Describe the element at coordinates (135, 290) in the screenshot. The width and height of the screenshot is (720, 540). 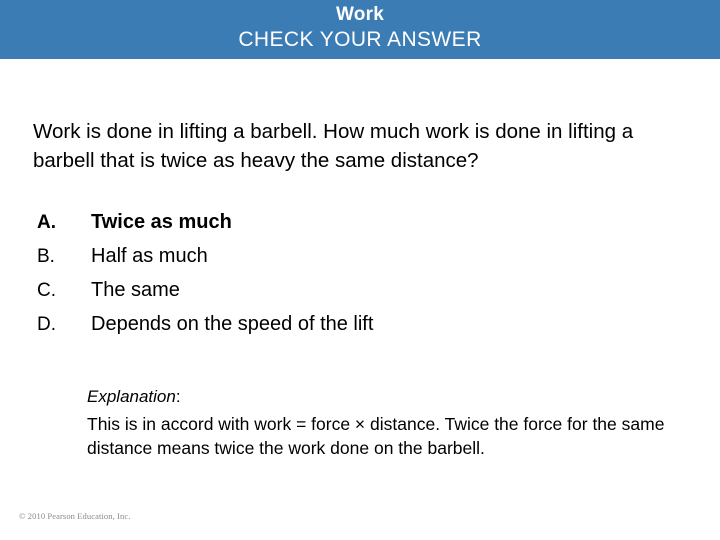
I see `answer-choice-label: The same` at that location.